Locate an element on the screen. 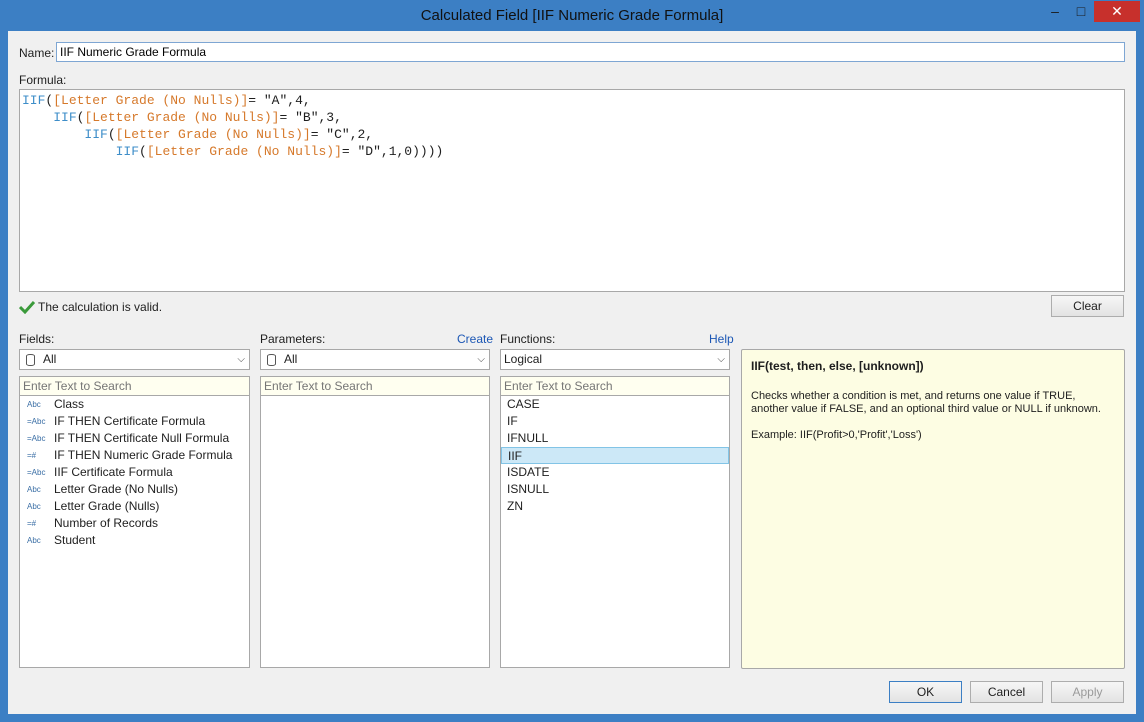 Image resolution: width=1144 pixels, height=722 pixels. maximize-icon: □ is located at coordinates (1081, 11).